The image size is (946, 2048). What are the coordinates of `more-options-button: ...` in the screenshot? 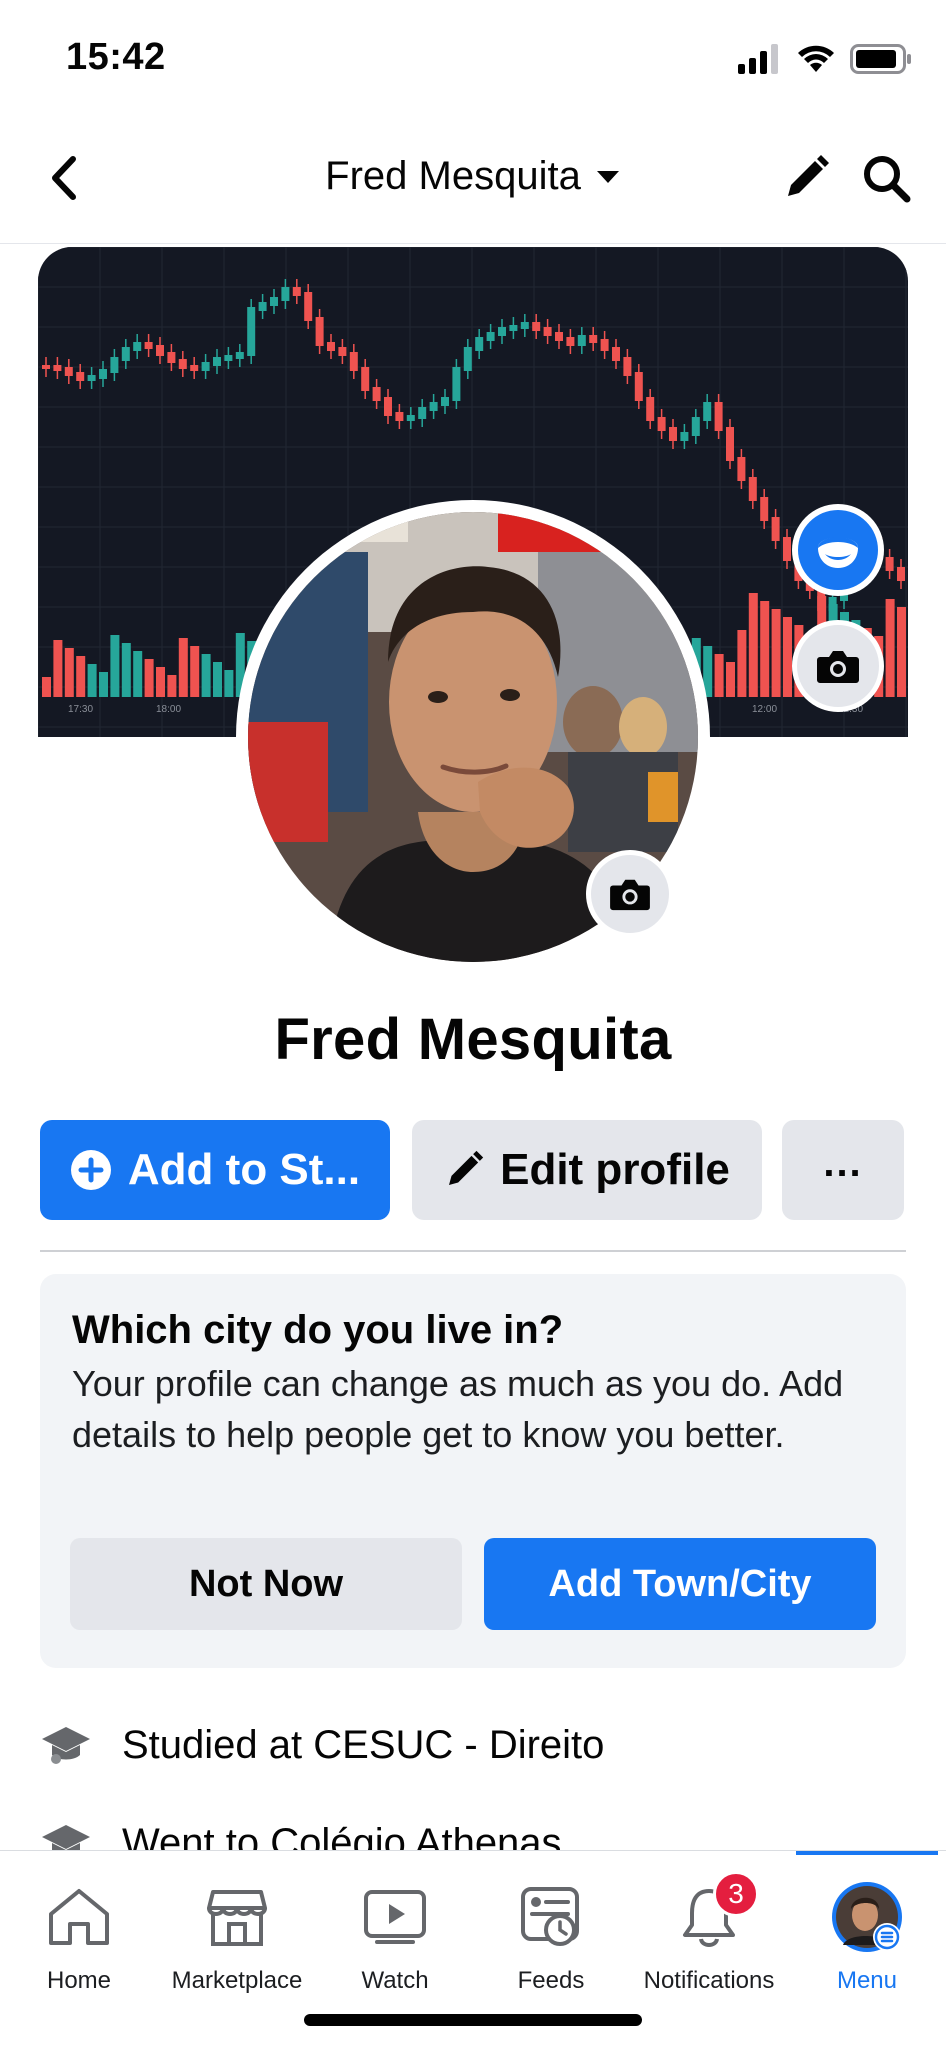 It's located at (843, 1170).